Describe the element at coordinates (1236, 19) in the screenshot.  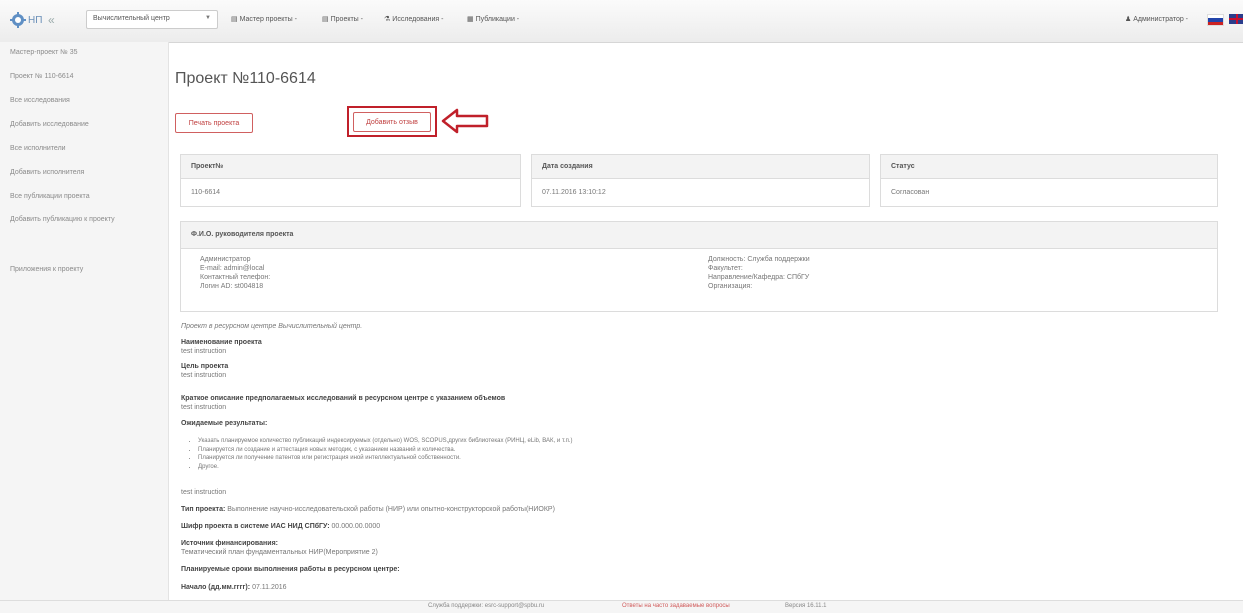
I see `english-flag-icon` at that location.